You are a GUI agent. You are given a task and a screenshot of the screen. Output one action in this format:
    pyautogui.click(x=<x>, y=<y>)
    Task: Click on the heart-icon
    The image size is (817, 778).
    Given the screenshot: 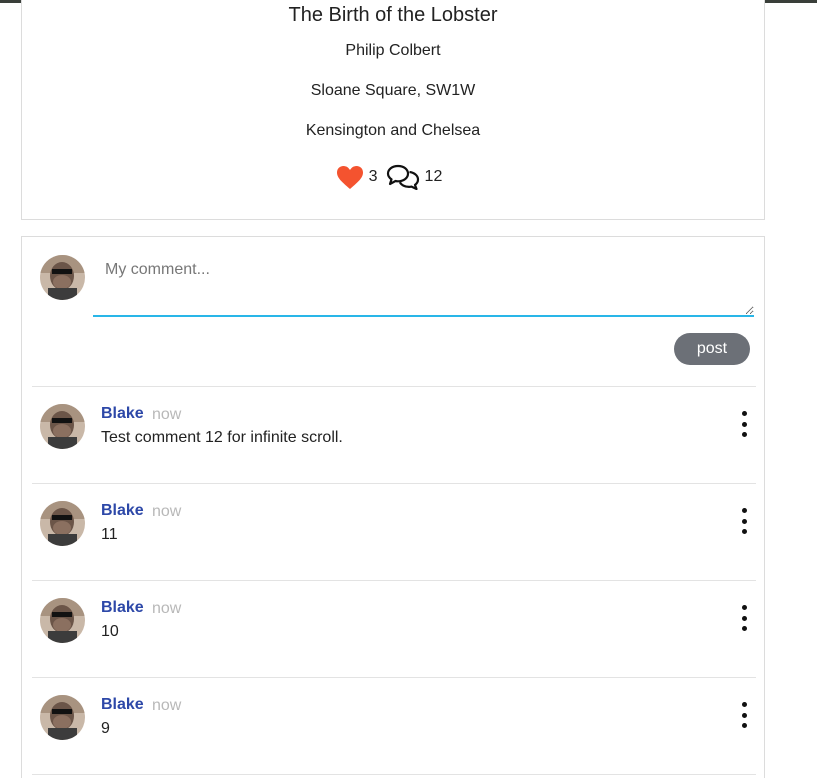 What is the action you would take?
    pyautogui.click(x=350, y=177)
    